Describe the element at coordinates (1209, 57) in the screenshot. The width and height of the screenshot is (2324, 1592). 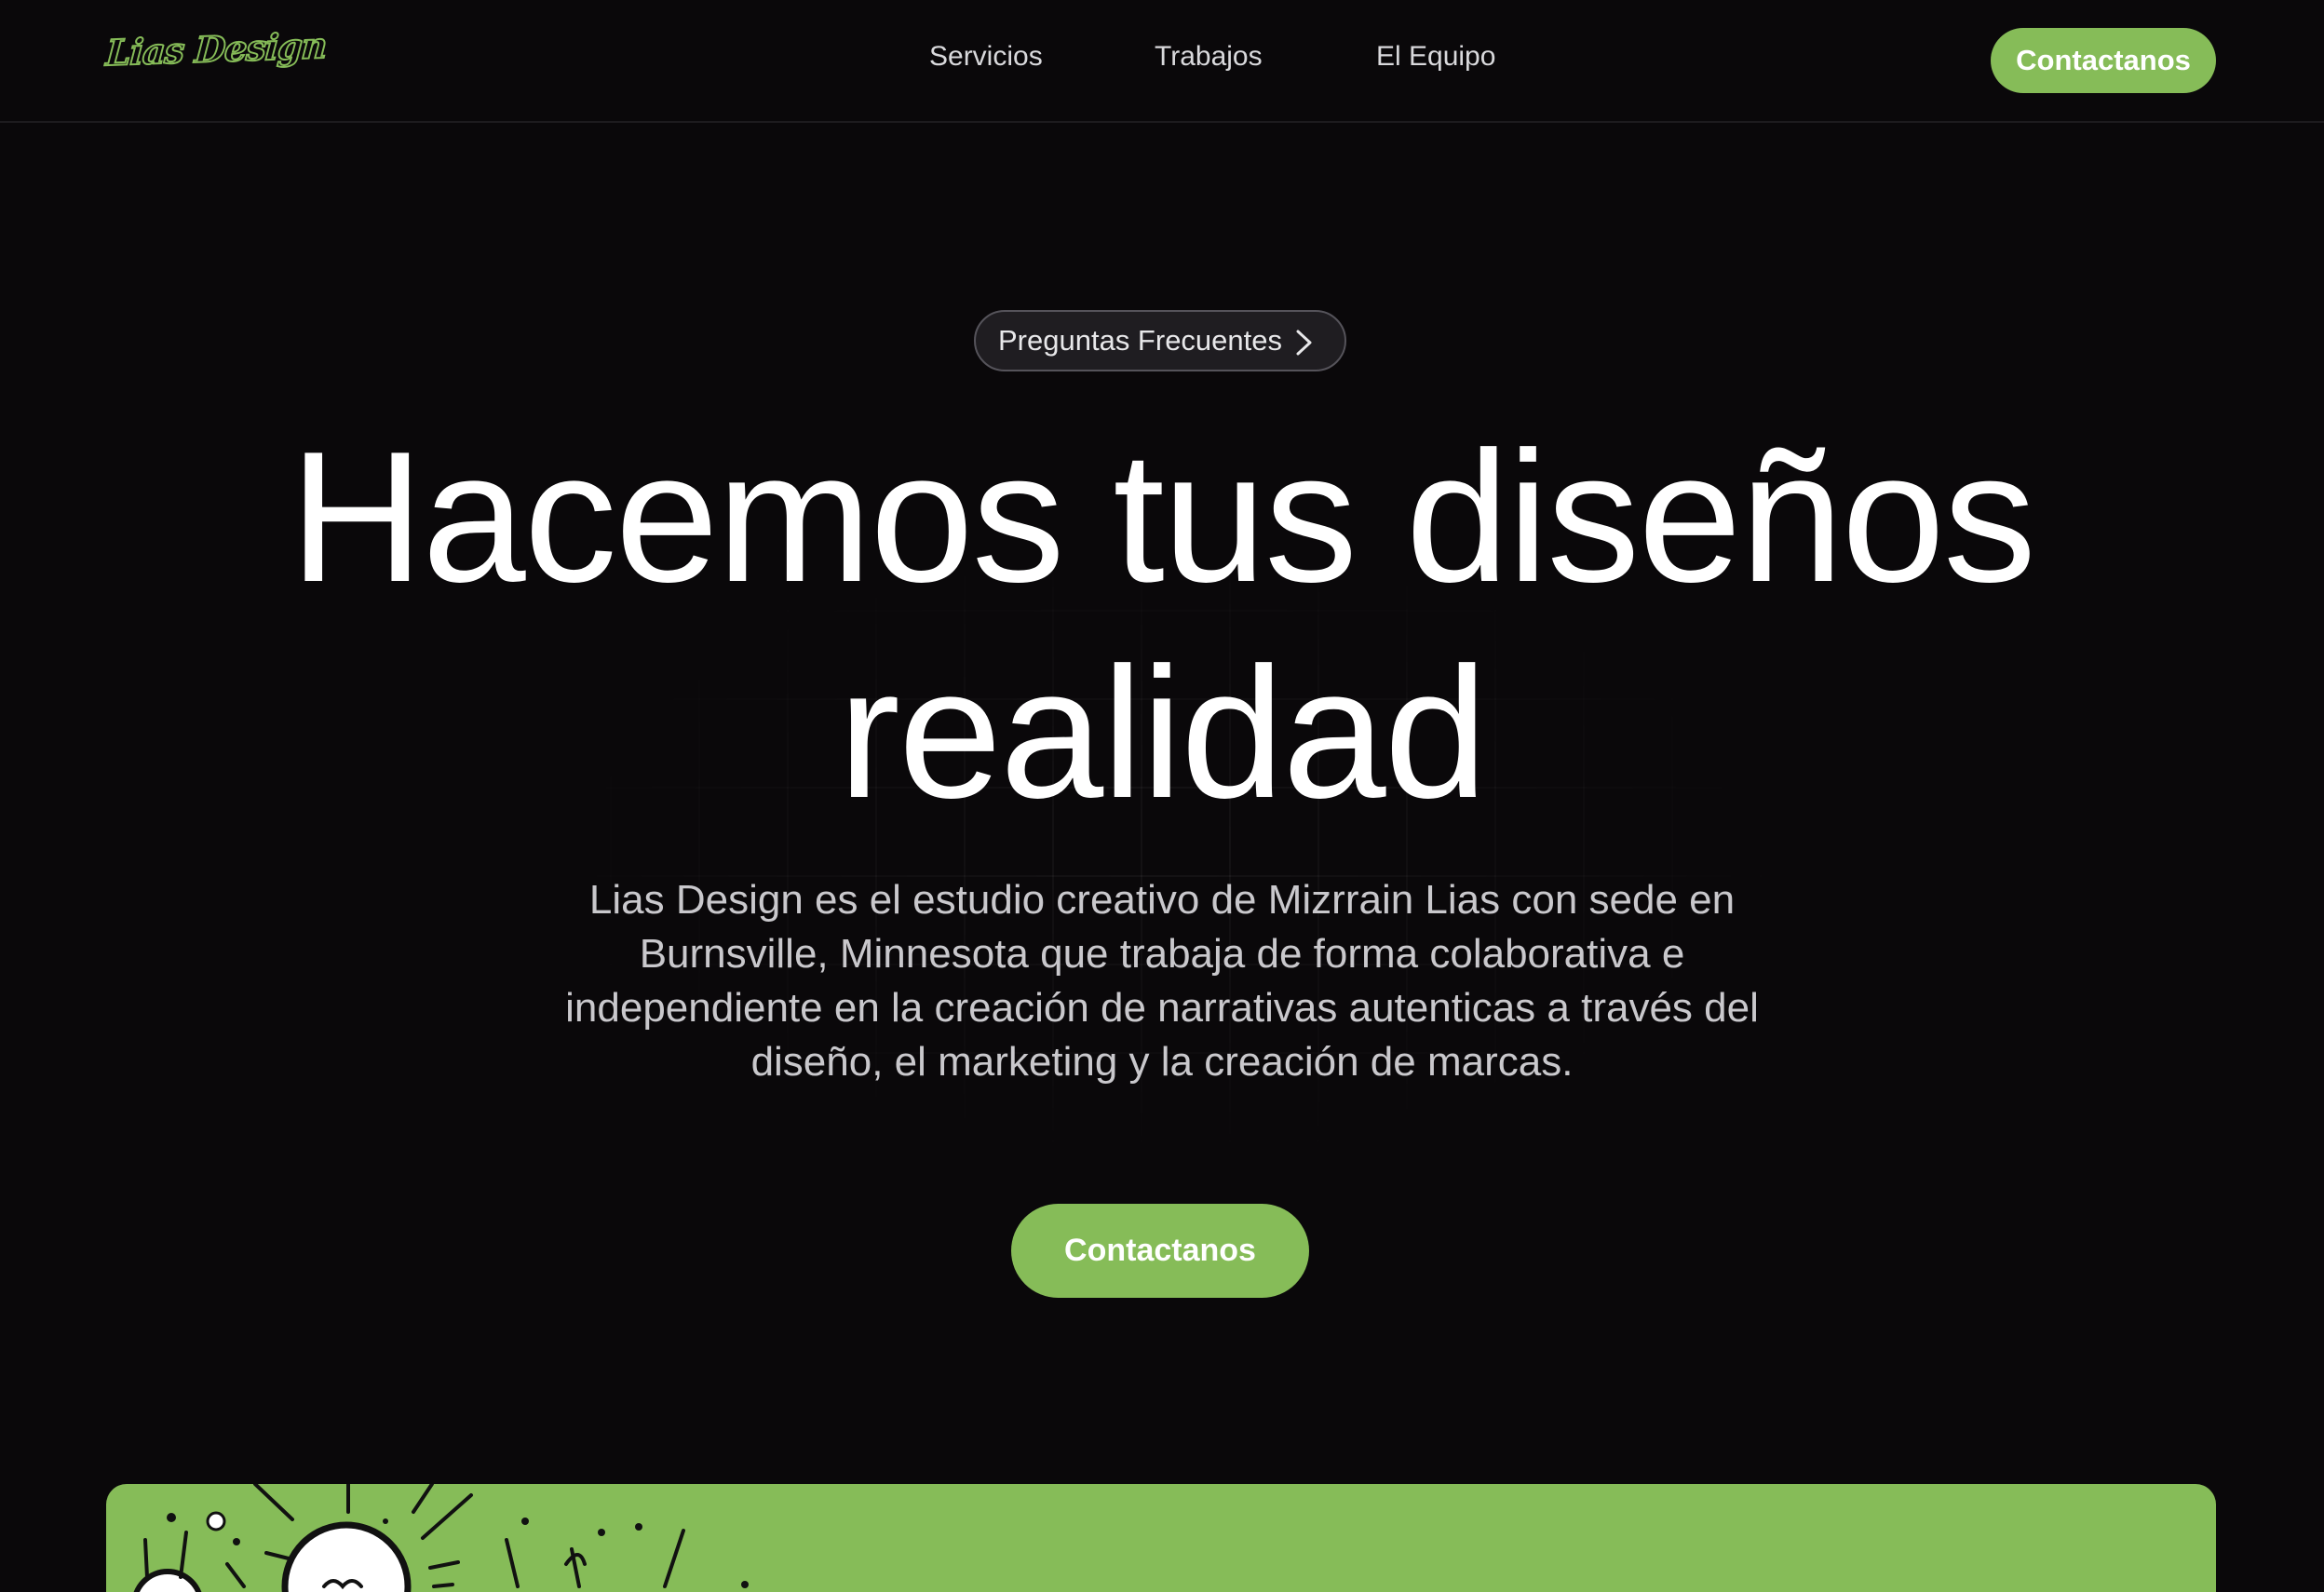
I see `nav-item-trabajos: Trabajos` at that location.